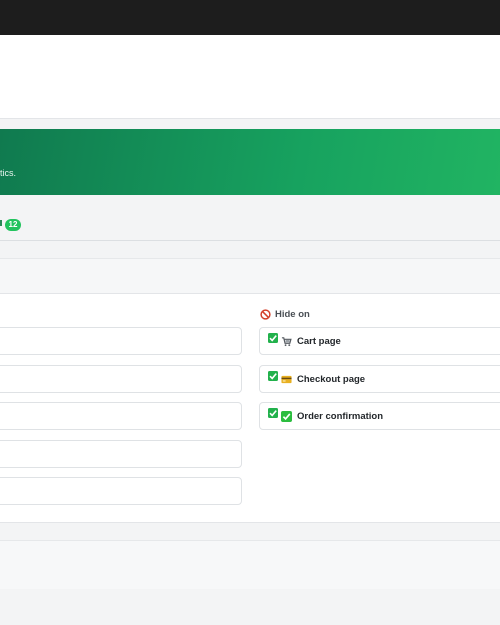  What do you see at coordinates (250, 564) in the screenshot?
I see `footer-area` at bounding box center [250, 564].